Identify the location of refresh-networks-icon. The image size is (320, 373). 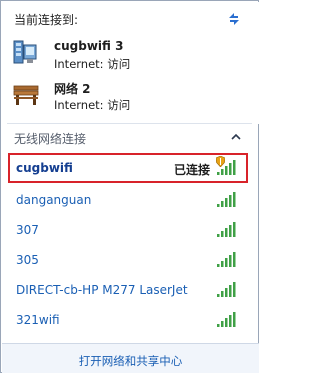
(234, 19).